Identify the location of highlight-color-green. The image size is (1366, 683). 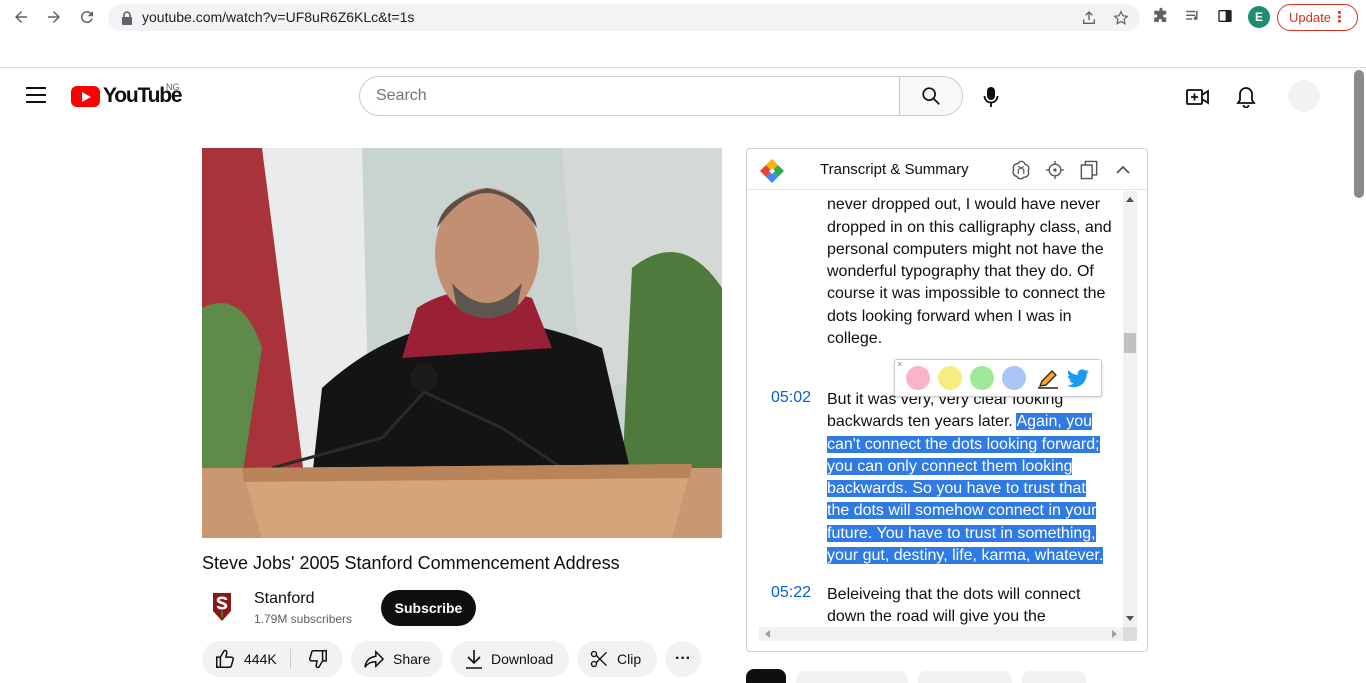
(982, 378).